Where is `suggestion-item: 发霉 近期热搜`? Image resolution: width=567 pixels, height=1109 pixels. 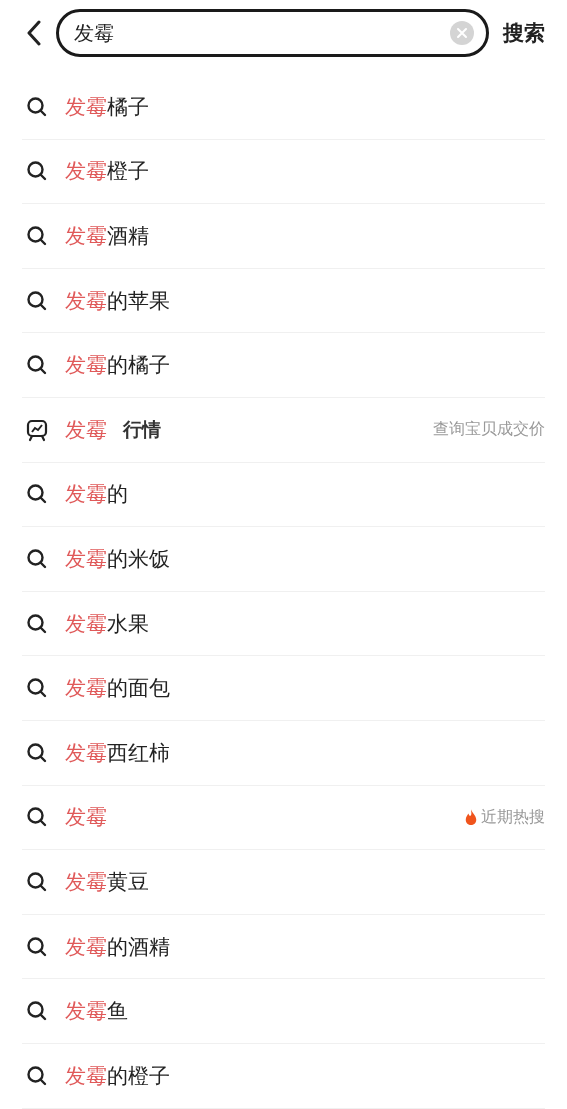 suggestion-item: 发霉 近期热搜 is located at coordinates (283, 818).